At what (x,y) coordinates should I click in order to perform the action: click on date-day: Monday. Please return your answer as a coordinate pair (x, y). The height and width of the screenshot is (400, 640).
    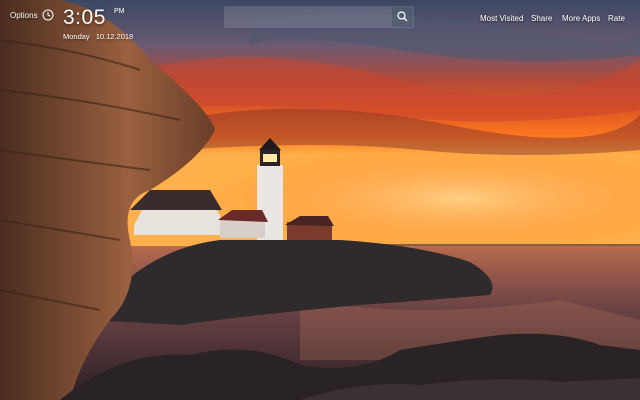
    Looking at the image, I should click on (76, 36).